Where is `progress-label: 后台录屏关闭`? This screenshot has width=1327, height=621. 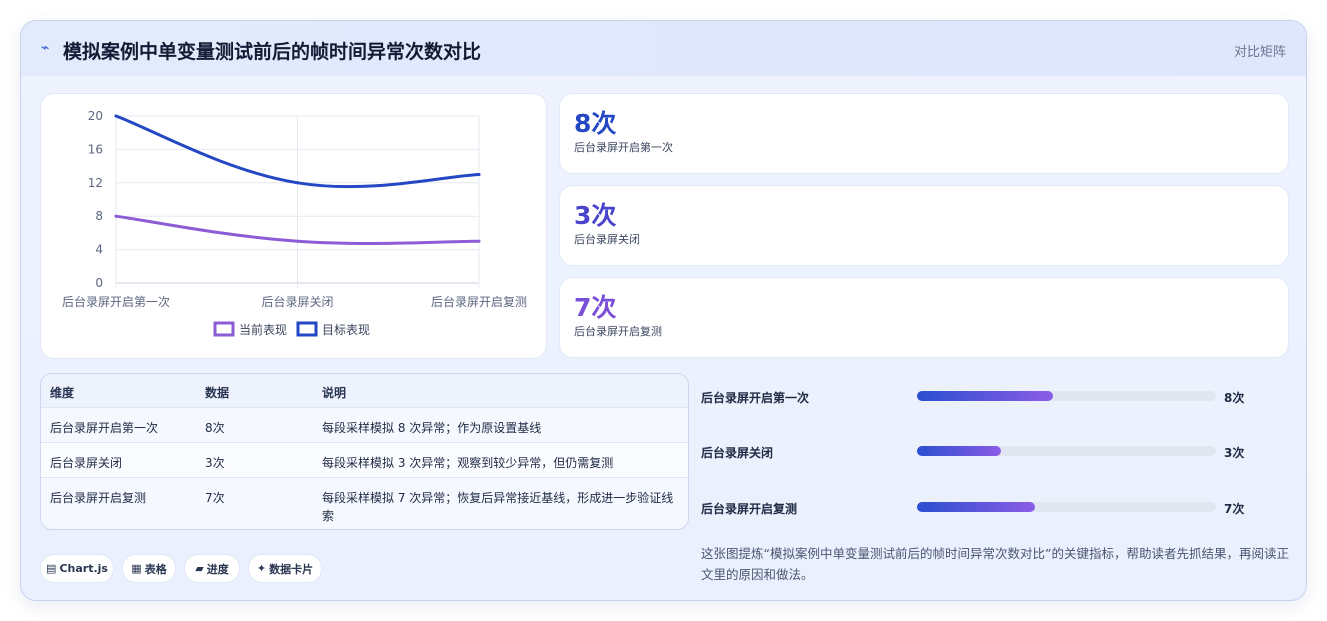 progress-label: 后台录屏关闭 is located at coordinates (737, 453).